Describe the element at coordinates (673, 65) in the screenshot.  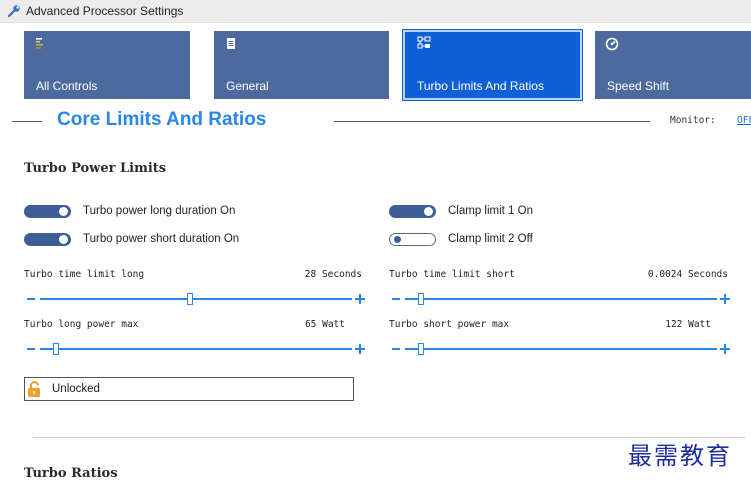
I see `tile-speed-shift: Speed Shift` at that location.